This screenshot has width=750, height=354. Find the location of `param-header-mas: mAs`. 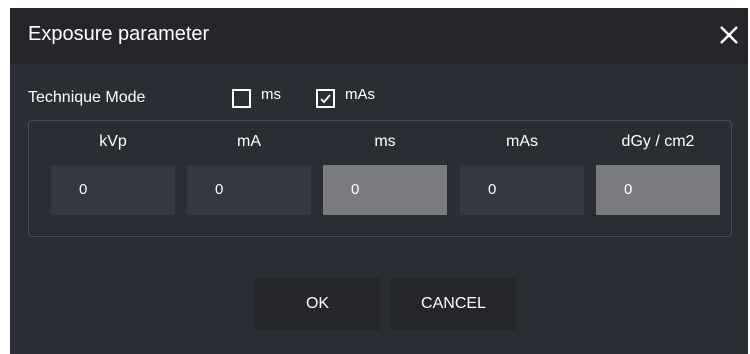

param-header-mas: mAs is located at coordinates (522, 141).